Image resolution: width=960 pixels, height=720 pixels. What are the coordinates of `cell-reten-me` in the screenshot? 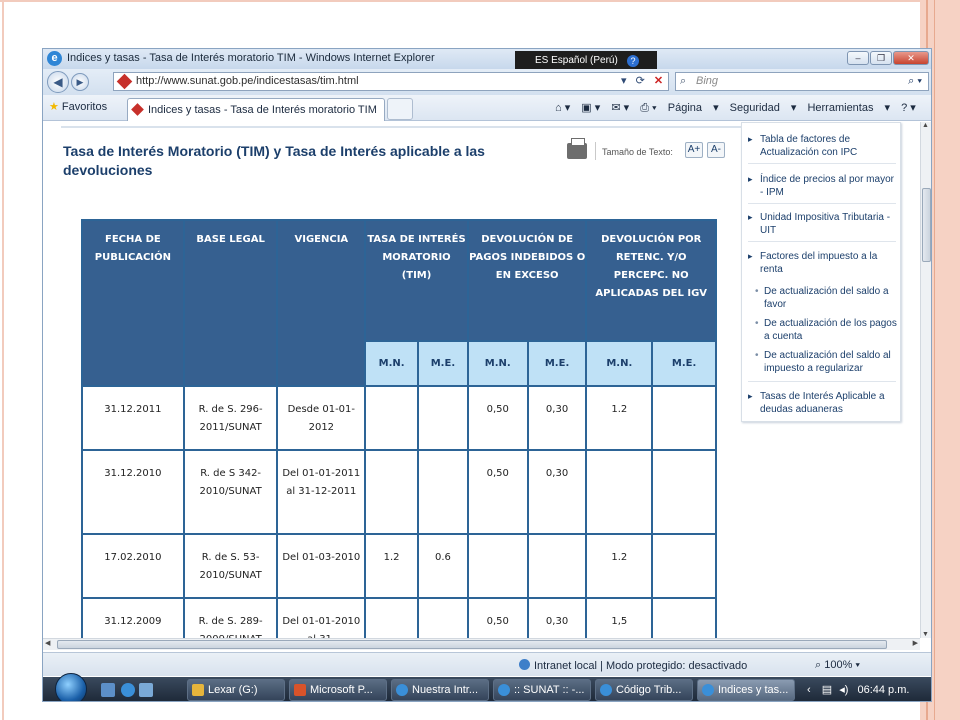 It's located at (684, 492).